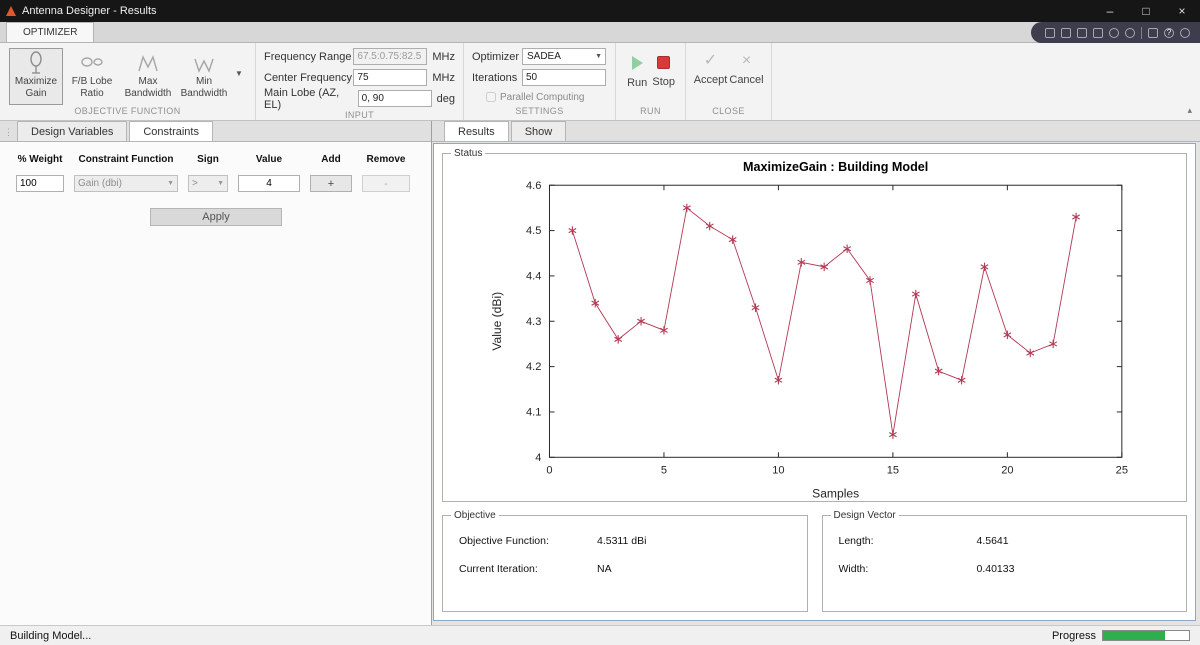  What do you see at coordinates (650, 111) in the screenshot?
I see `section-label: RUN` at bounding box center [650, 111].